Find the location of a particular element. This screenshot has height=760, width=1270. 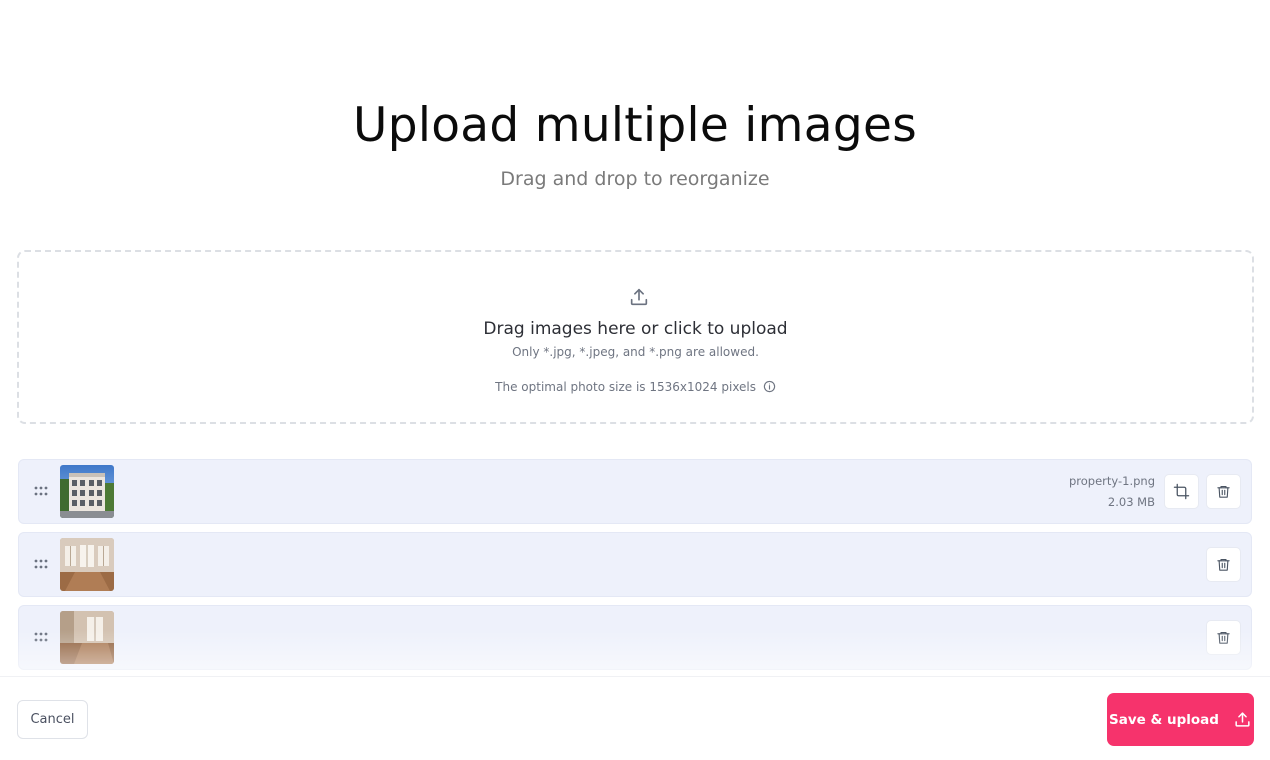

list-item: property-1.png 2.03 MB is located at coordinates (635, 491).